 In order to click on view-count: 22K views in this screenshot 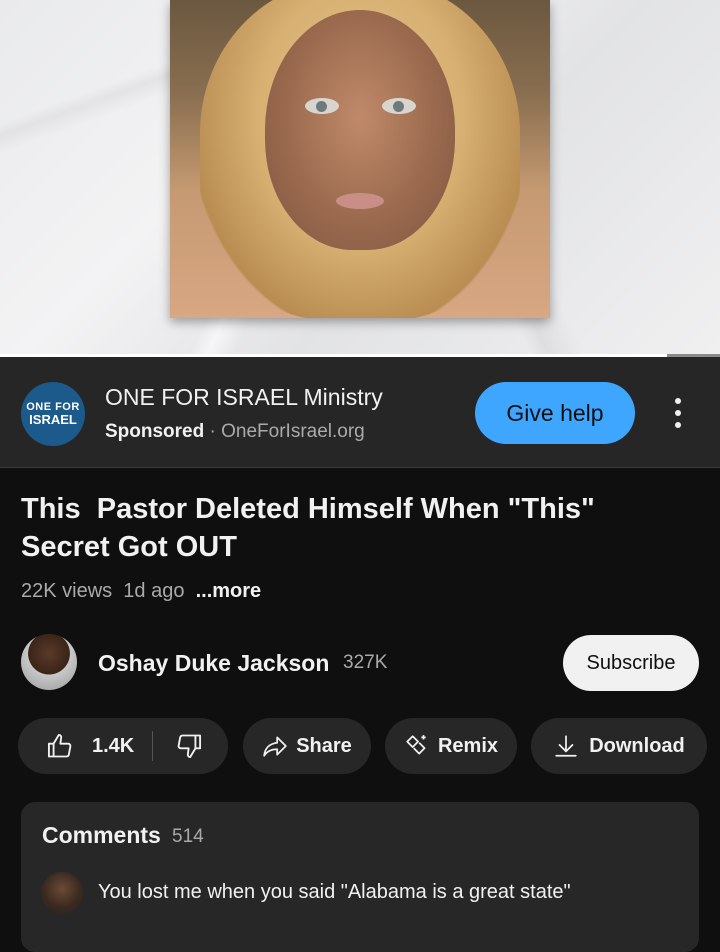, I will do `click(67, 591)`.